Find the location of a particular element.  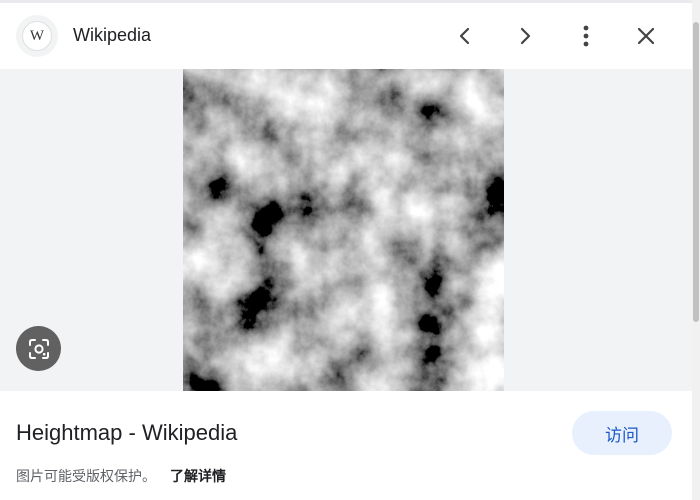

lens-search-button is located at coordinates (38, 348).